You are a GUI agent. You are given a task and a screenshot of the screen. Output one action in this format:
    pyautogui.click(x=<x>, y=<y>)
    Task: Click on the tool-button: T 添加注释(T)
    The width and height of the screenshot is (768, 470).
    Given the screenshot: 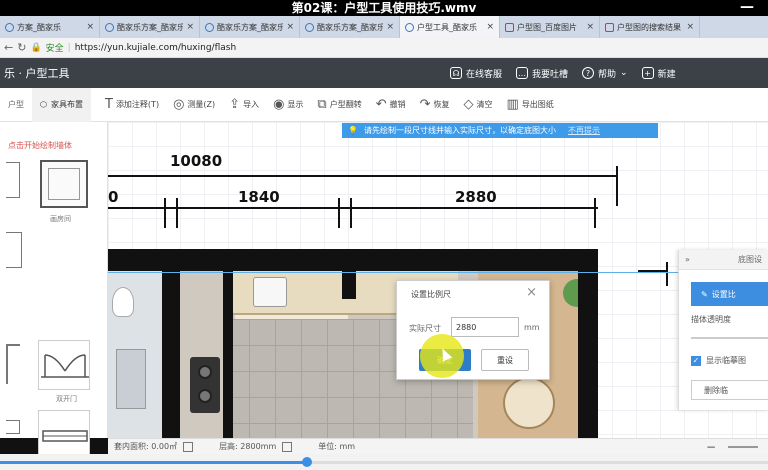 What is the action you would take?
    pyautogui.click(x=132, y=104)
    